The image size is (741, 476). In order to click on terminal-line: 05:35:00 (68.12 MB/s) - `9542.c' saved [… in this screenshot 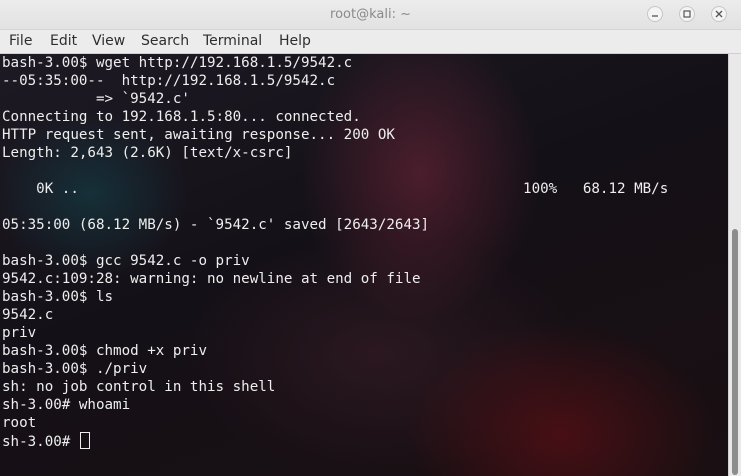, I will do `click(216, 225)`.